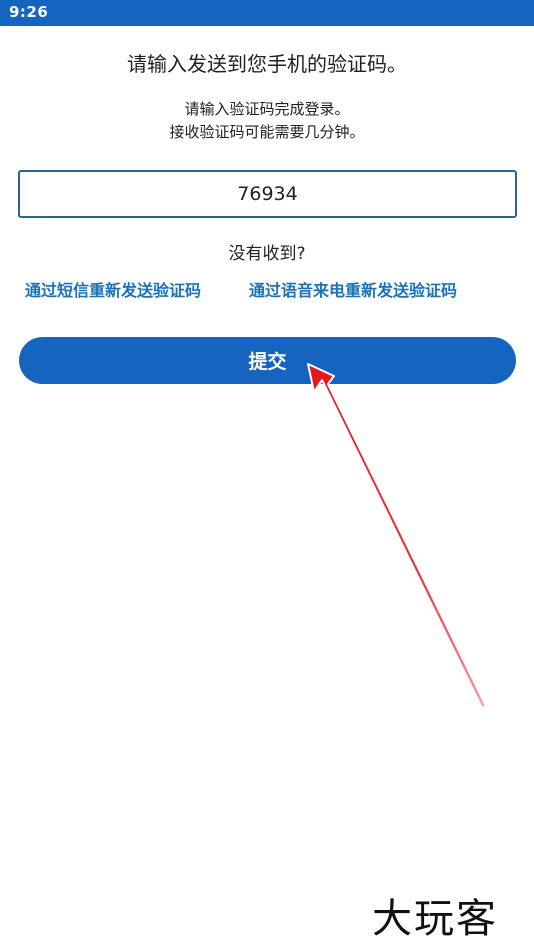 Image resolution: width=534 pixels, height=948 pixels. I want to click on submit-button: 提交, so click(267, 360).